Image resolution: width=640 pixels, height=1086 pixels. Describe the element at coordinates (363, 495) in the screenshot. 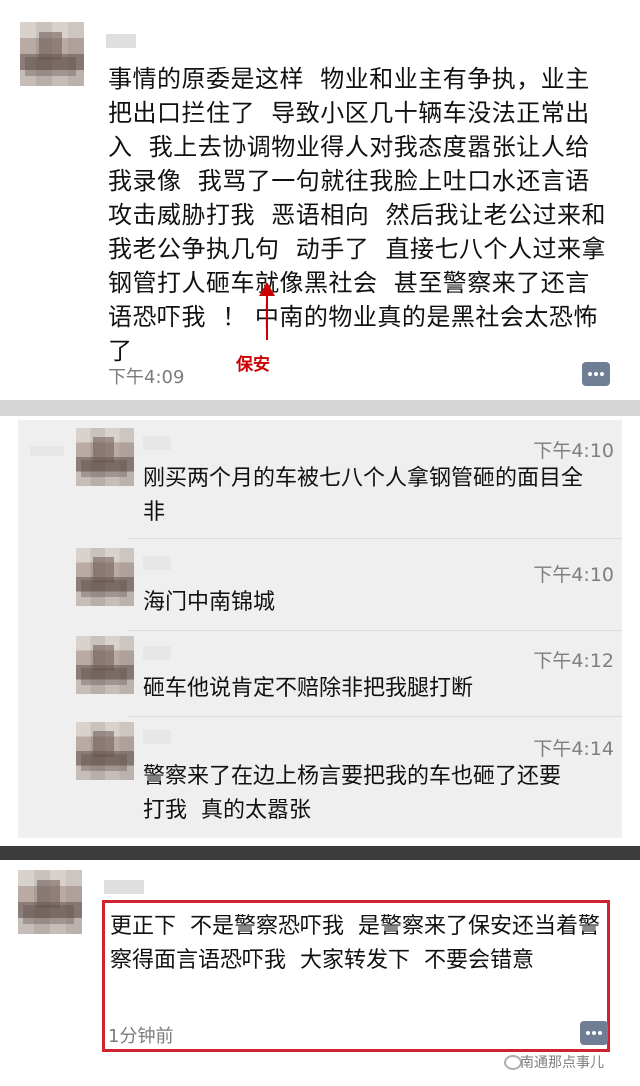

I see `comment-text: 刚买两个月的车被七八个人拿钢管砸的面目全非` at that location.